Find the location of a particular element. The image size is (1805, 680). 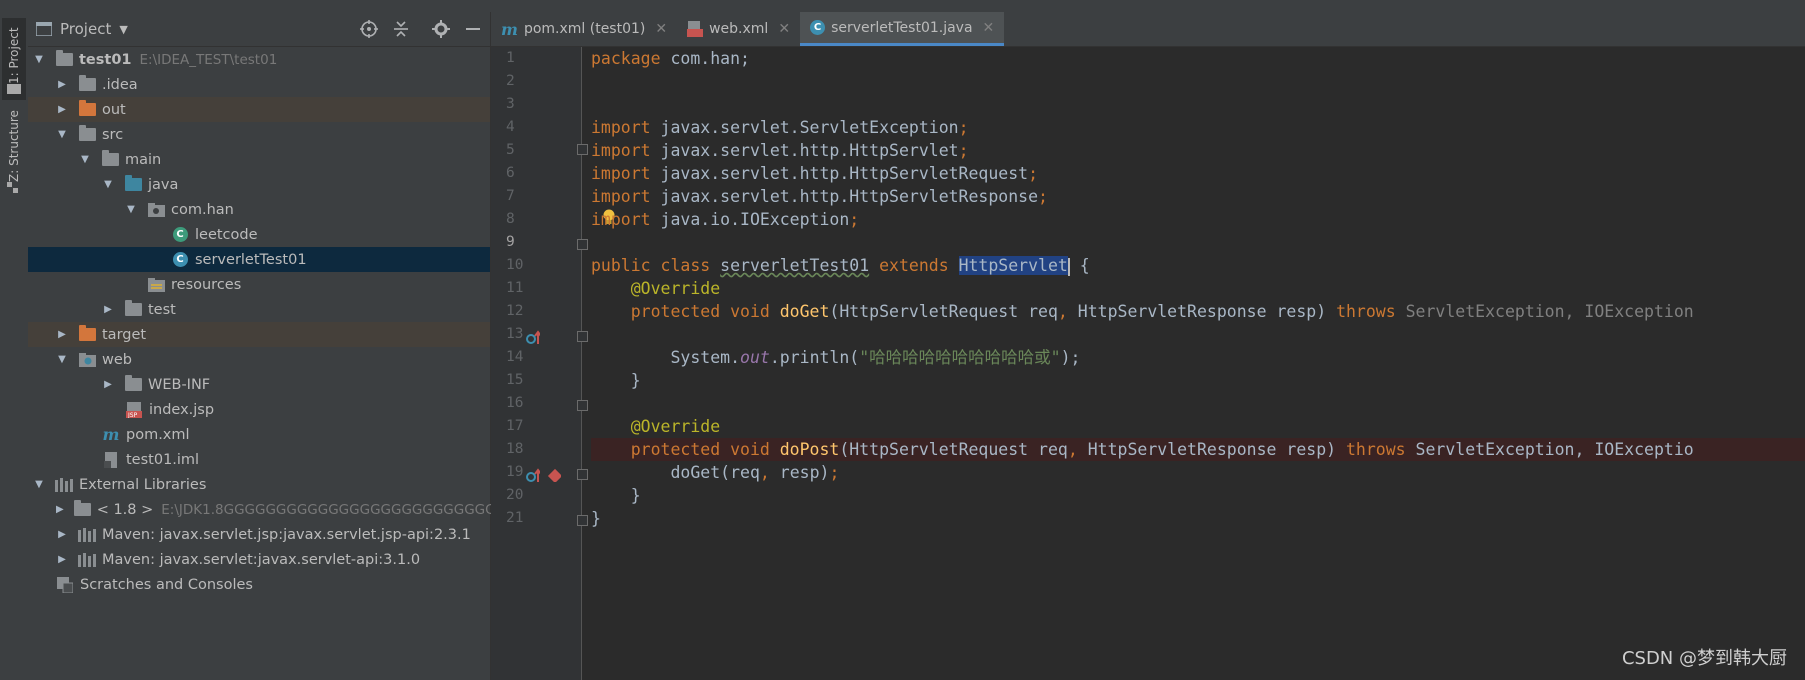

tree-item-label: src is located at coordinates (113, 134).